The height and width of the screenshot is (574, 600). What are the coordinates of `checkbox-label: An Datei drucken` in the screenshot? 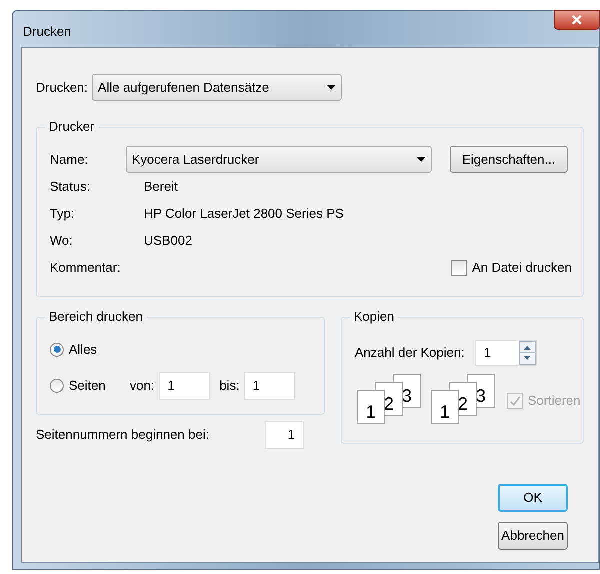 It's located at (522, 268).